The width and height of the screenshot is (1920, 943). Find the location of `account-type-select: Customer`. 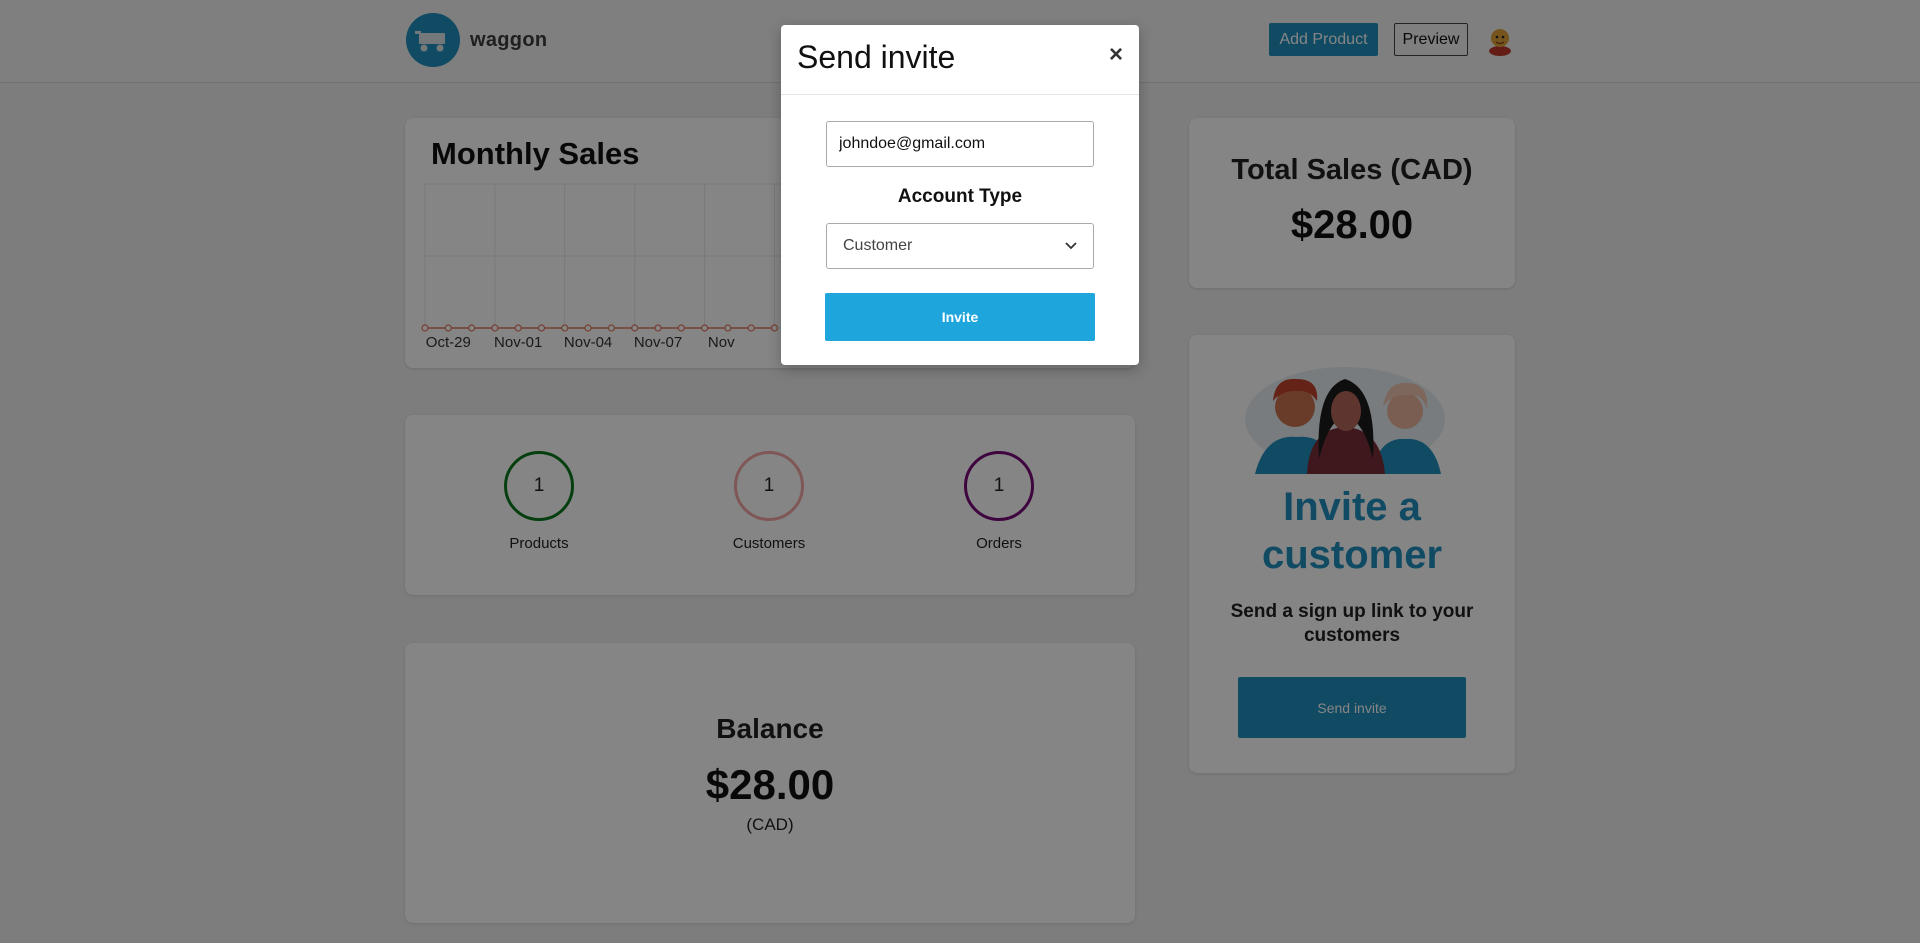

account-type-select: Customer is located at coordinates (960, 246).